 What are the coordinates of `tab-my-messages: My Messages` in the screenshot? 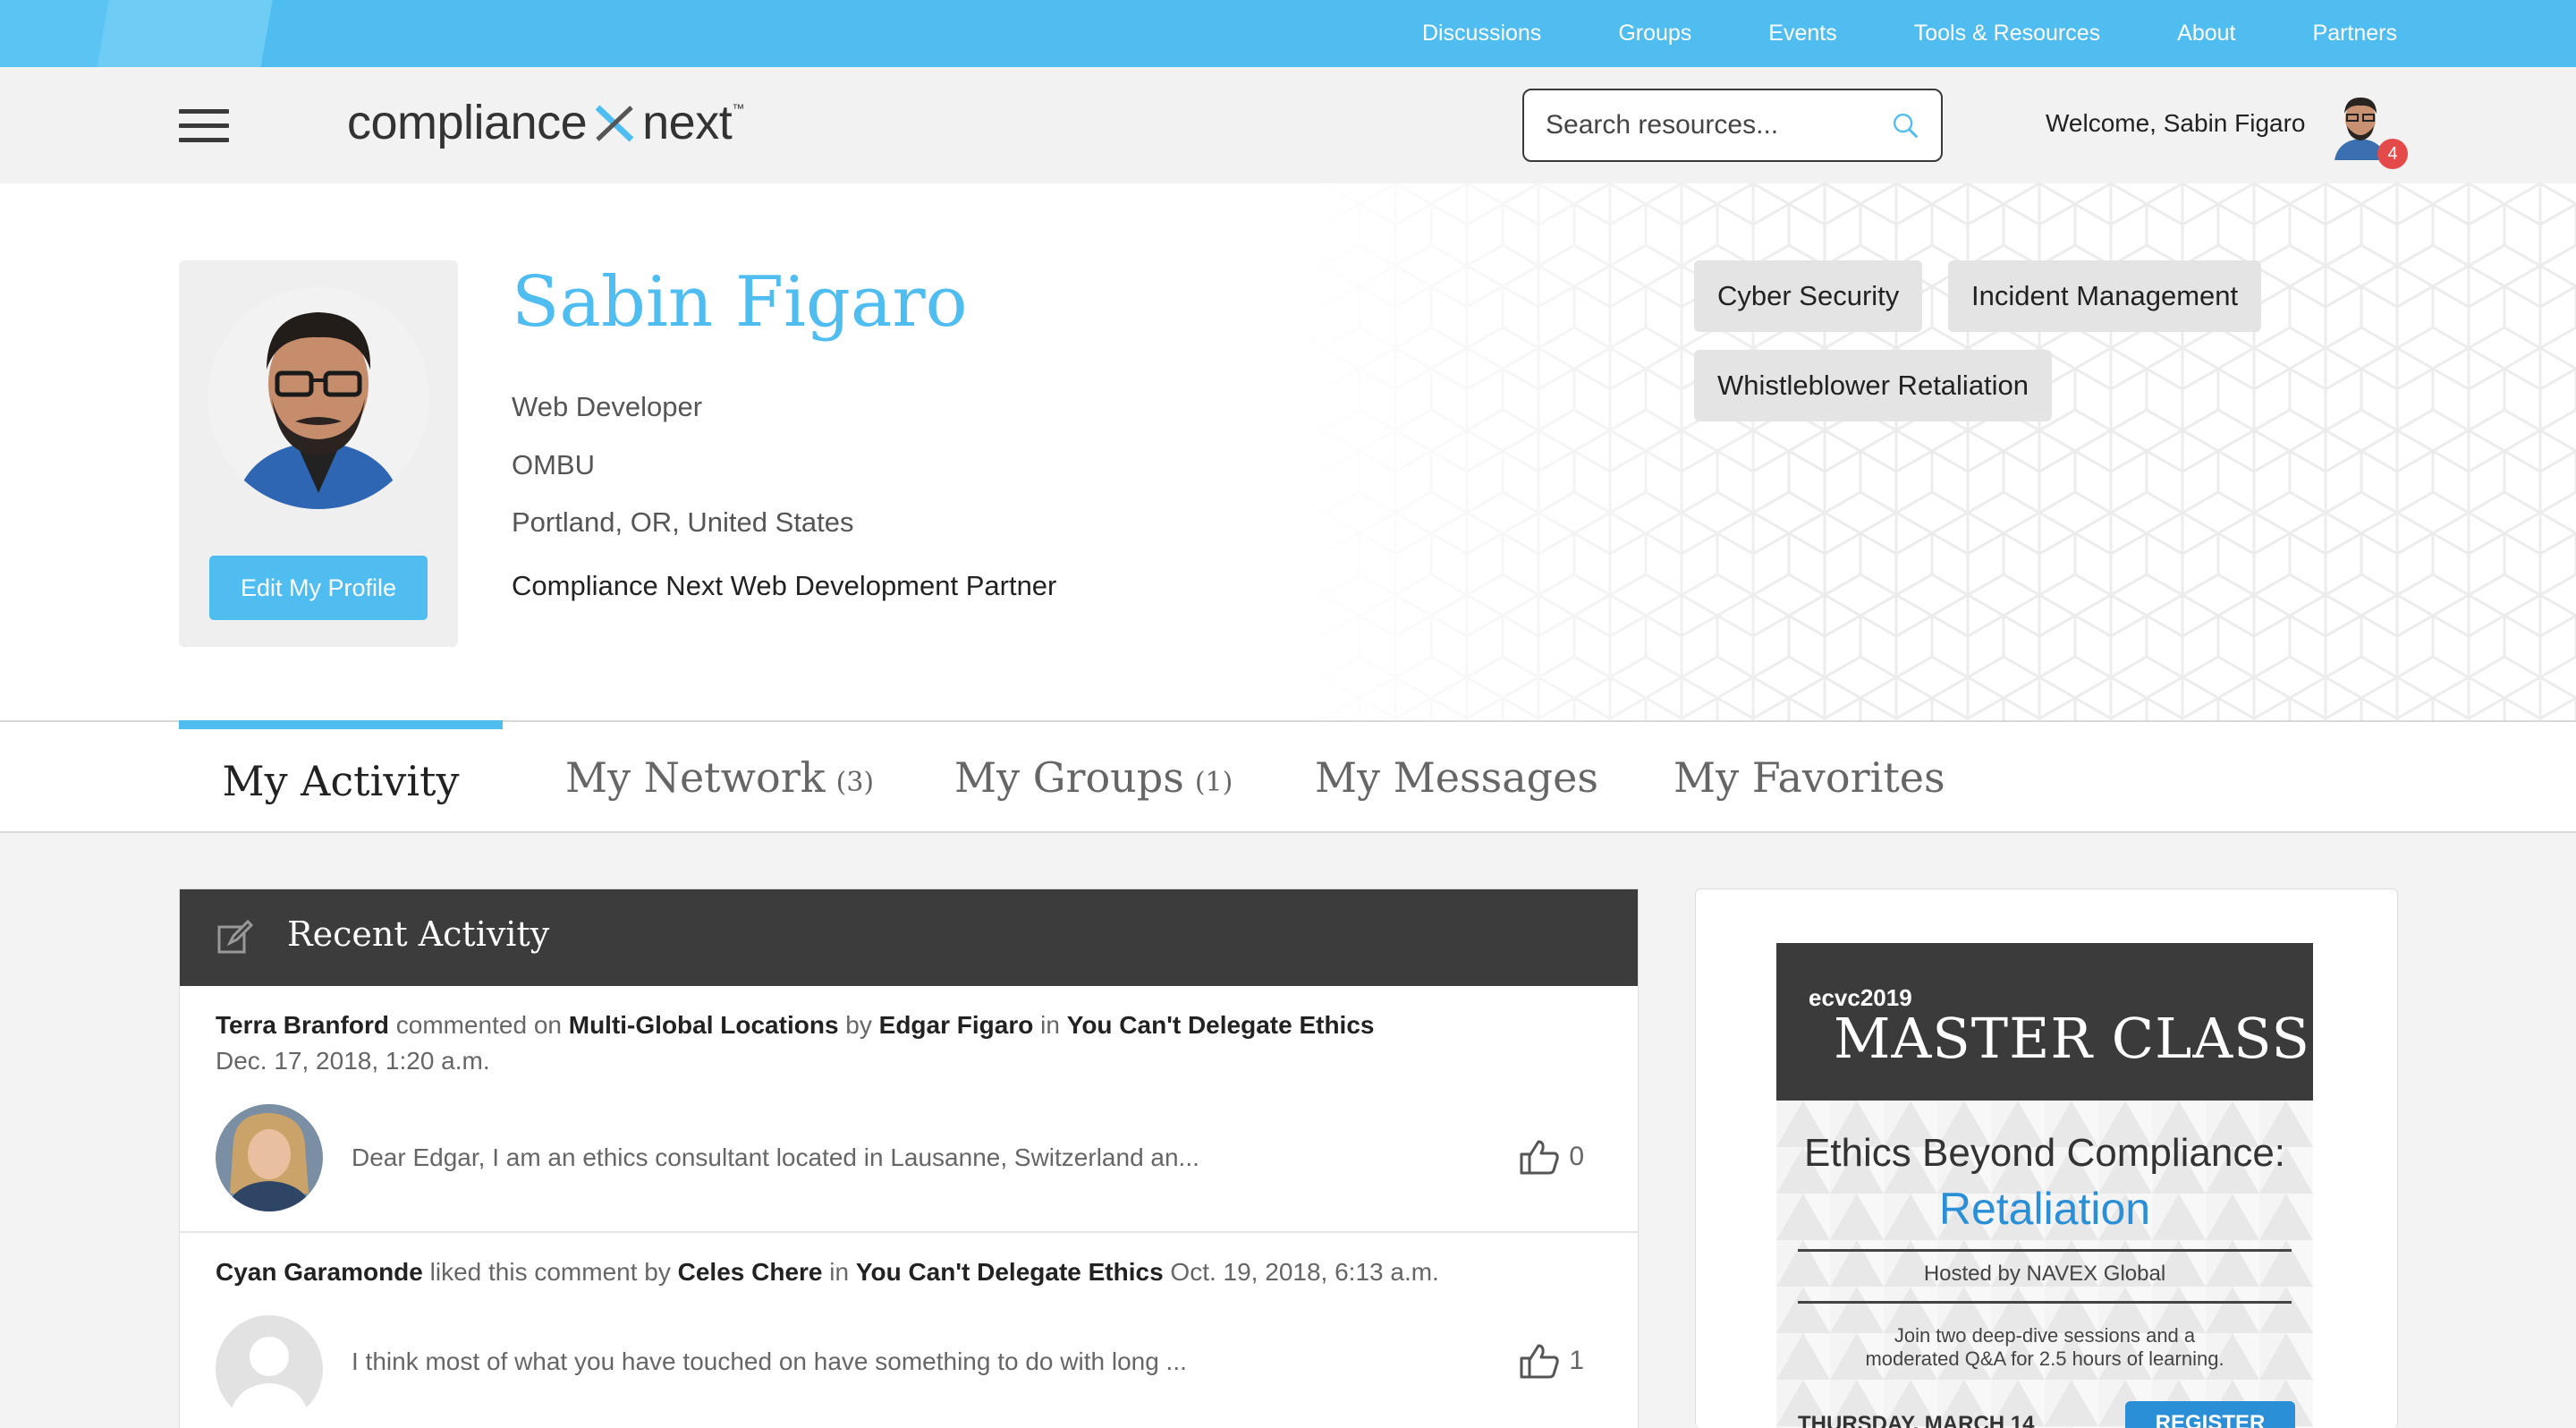 It's located at (1456, 777).